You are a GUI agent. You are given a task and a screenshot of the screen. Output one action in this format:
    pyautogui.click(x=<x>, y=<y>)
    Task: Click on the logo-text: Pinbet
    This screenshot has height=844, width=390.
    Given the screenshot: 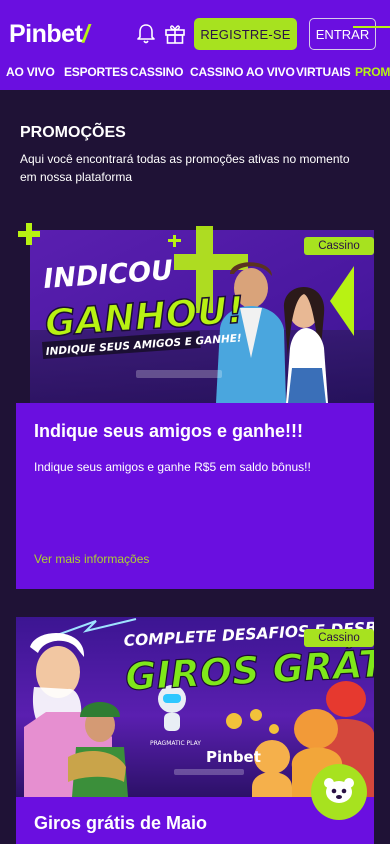 What is the action you would take?
    pyautogui.click(x=46, y=34)
    